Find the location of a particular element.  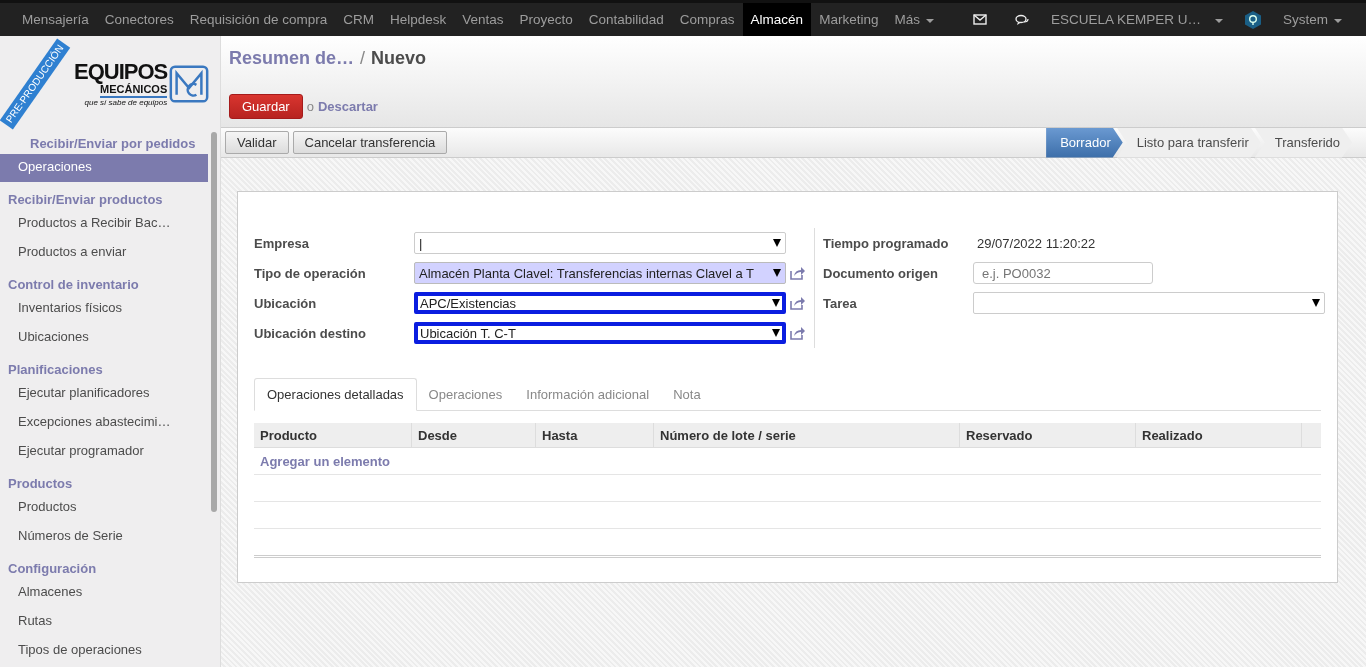

sidebar-item: Operaciones is located at coordinates (104, 168).